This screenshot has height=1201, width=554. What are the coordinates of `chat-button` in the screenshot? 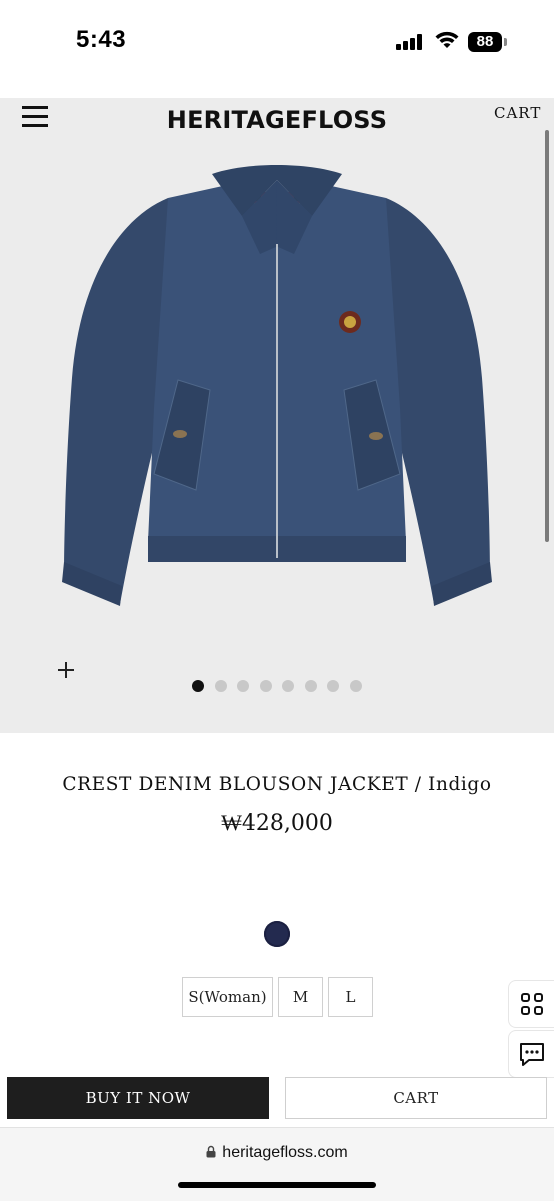 It's located at (531, 1054).